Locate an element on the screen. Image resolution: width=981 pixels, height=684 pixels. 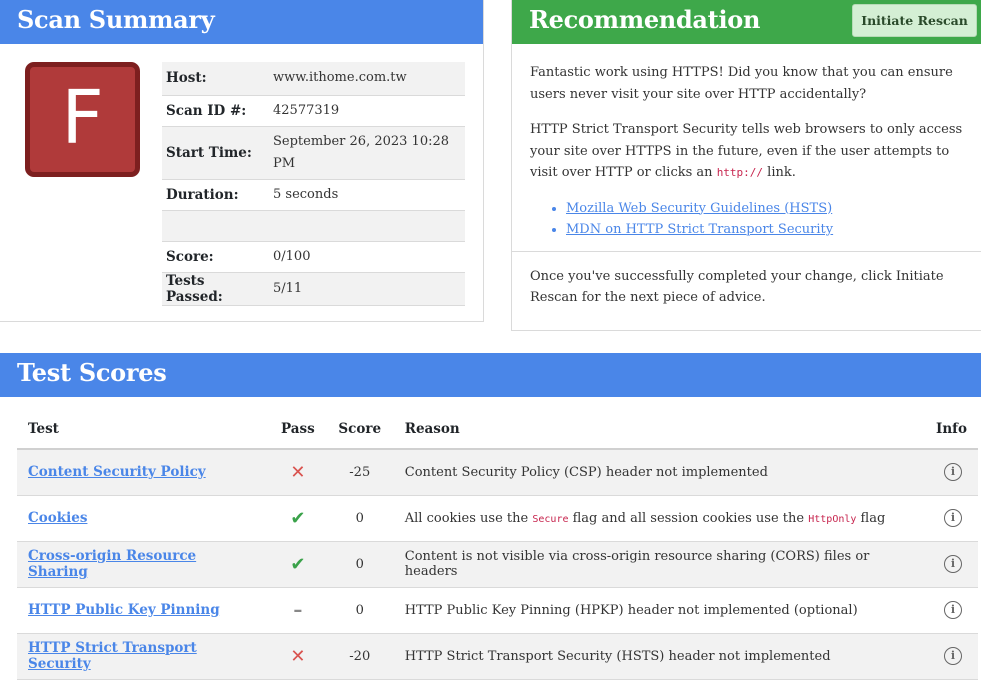
summary-value-scan-id: 42577319 is located at coordinates (367, 111).